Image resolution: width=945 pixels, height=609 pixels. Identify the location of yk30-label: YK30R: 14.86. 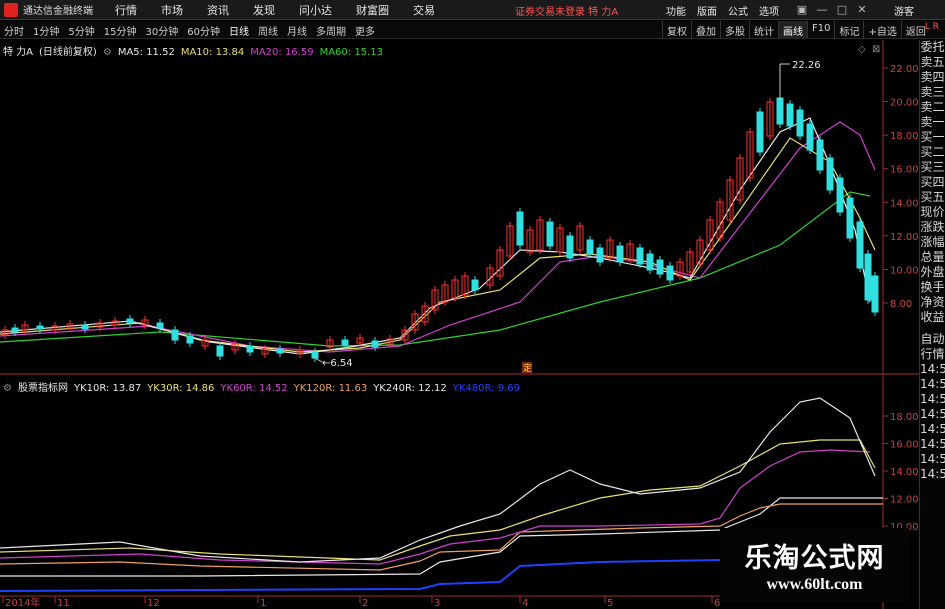
(181, 388).